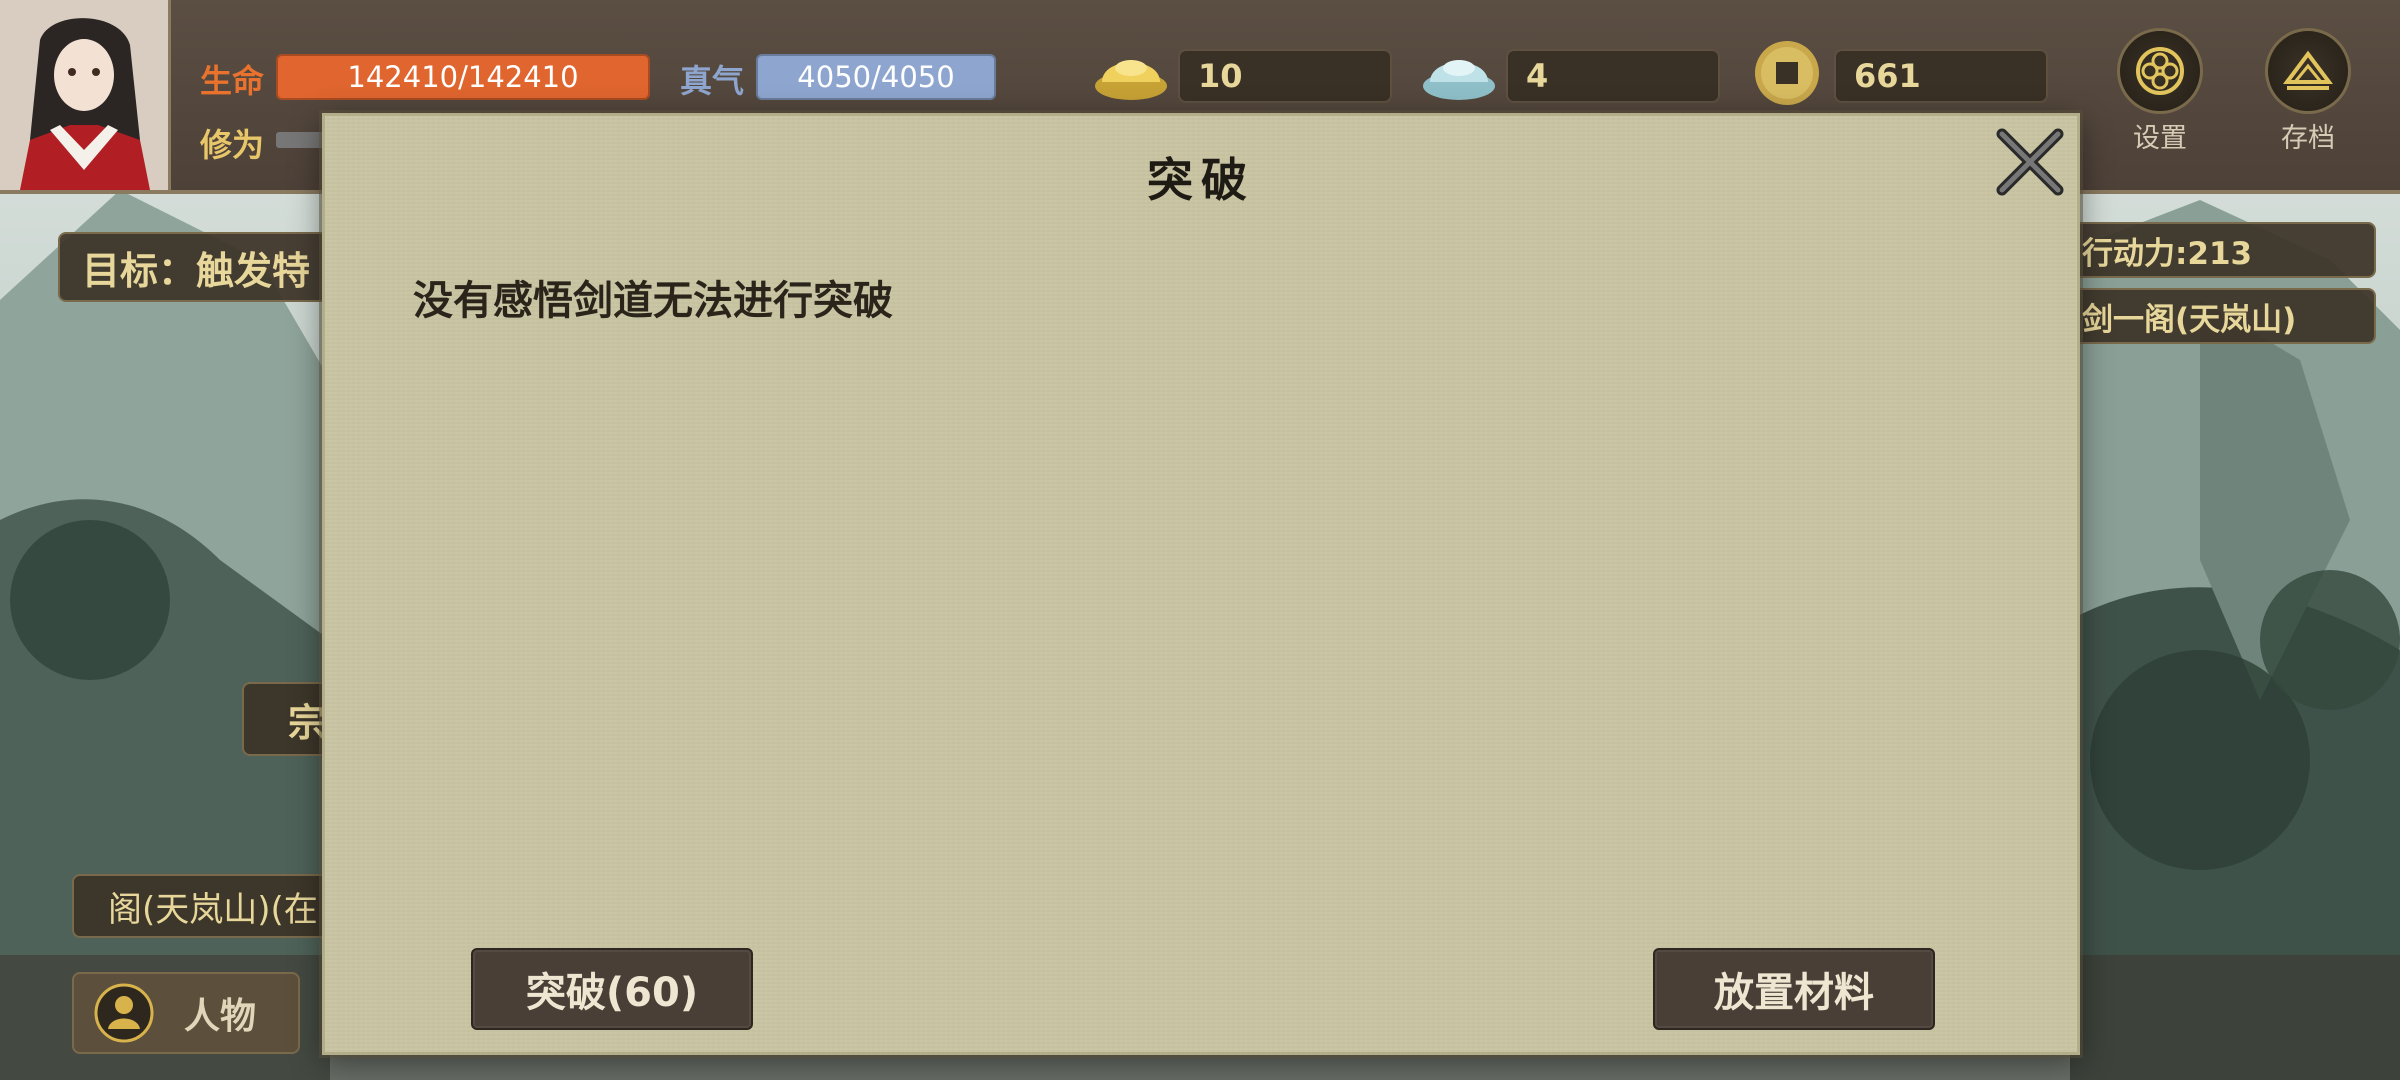 This screenshot has width=2400, height=1080. What do you see at coordinates (2189, 319) in the screenshot?
I see `location-name: 剑一阁(天岚山)` at bounding box center [2189, 319].